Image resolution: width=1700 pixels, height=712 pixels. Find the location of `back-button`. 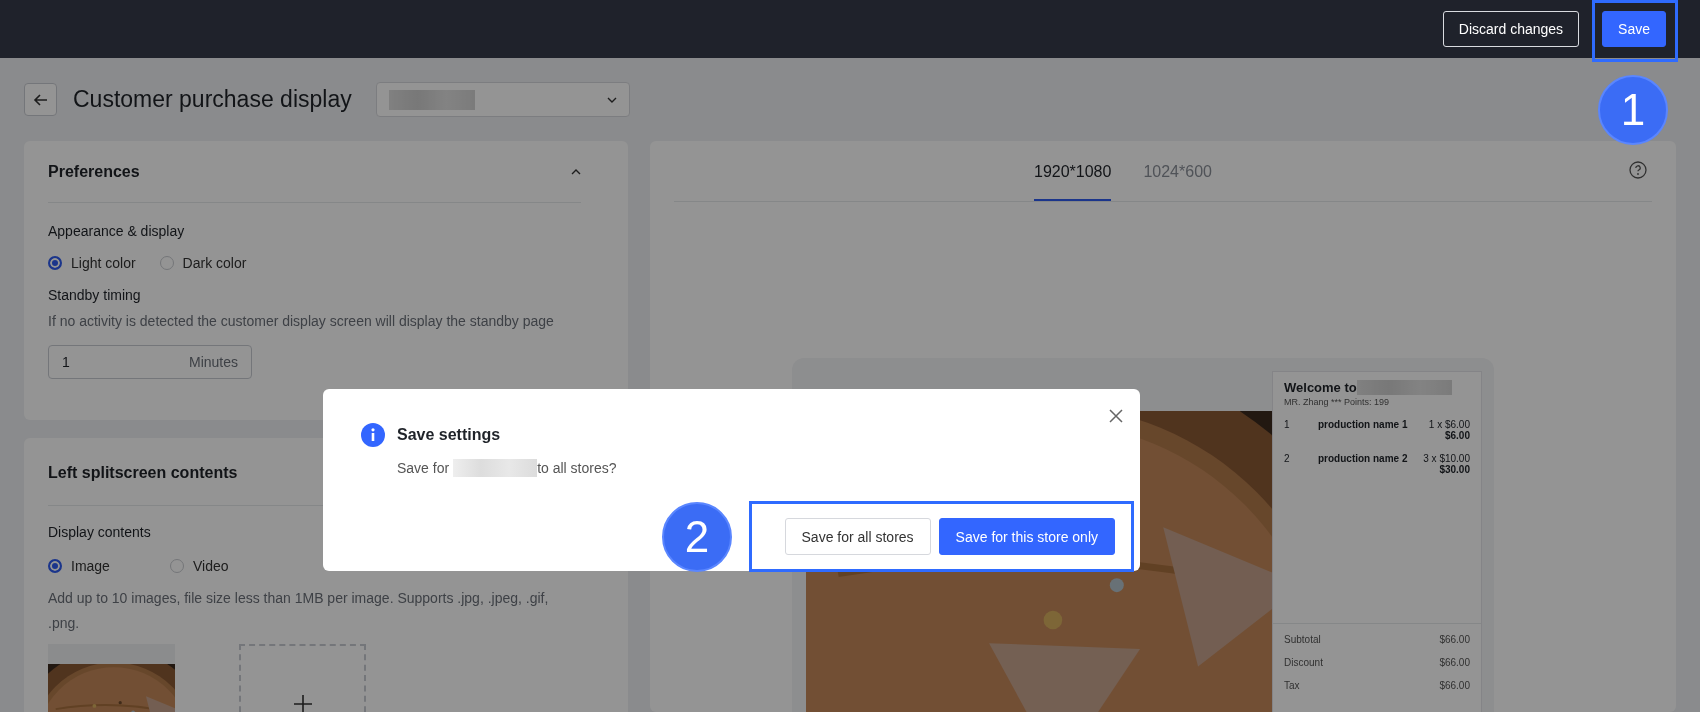

back-button is located at coordinates (40, 99).